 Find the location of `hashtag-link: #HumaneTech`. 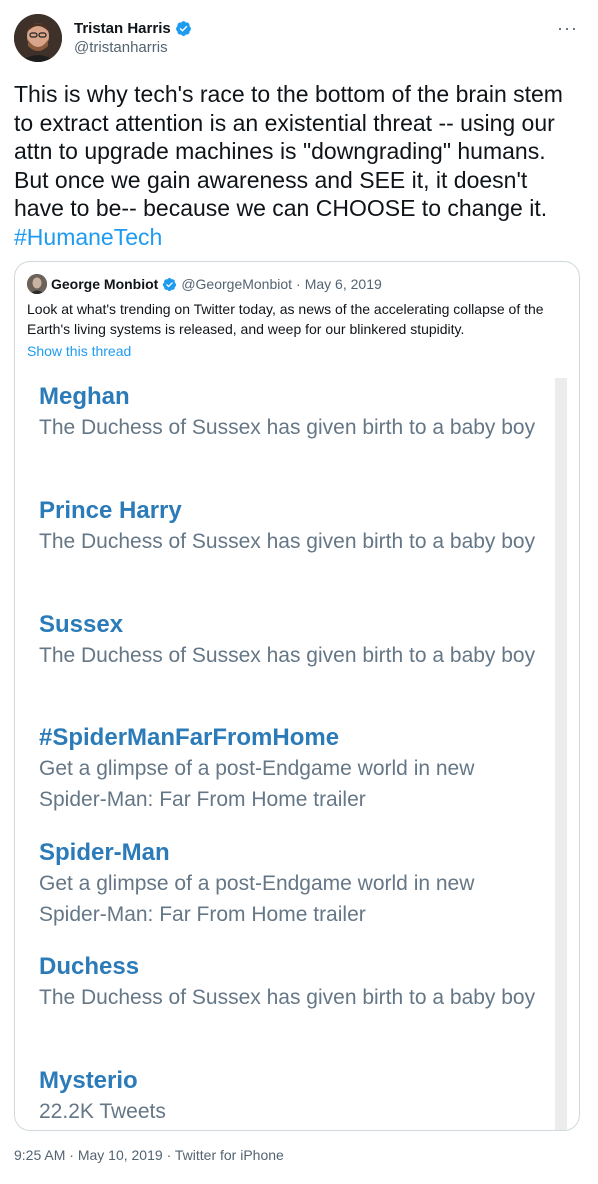

hashtag-link: #HumaneTech is located at coordinates (88, 237).